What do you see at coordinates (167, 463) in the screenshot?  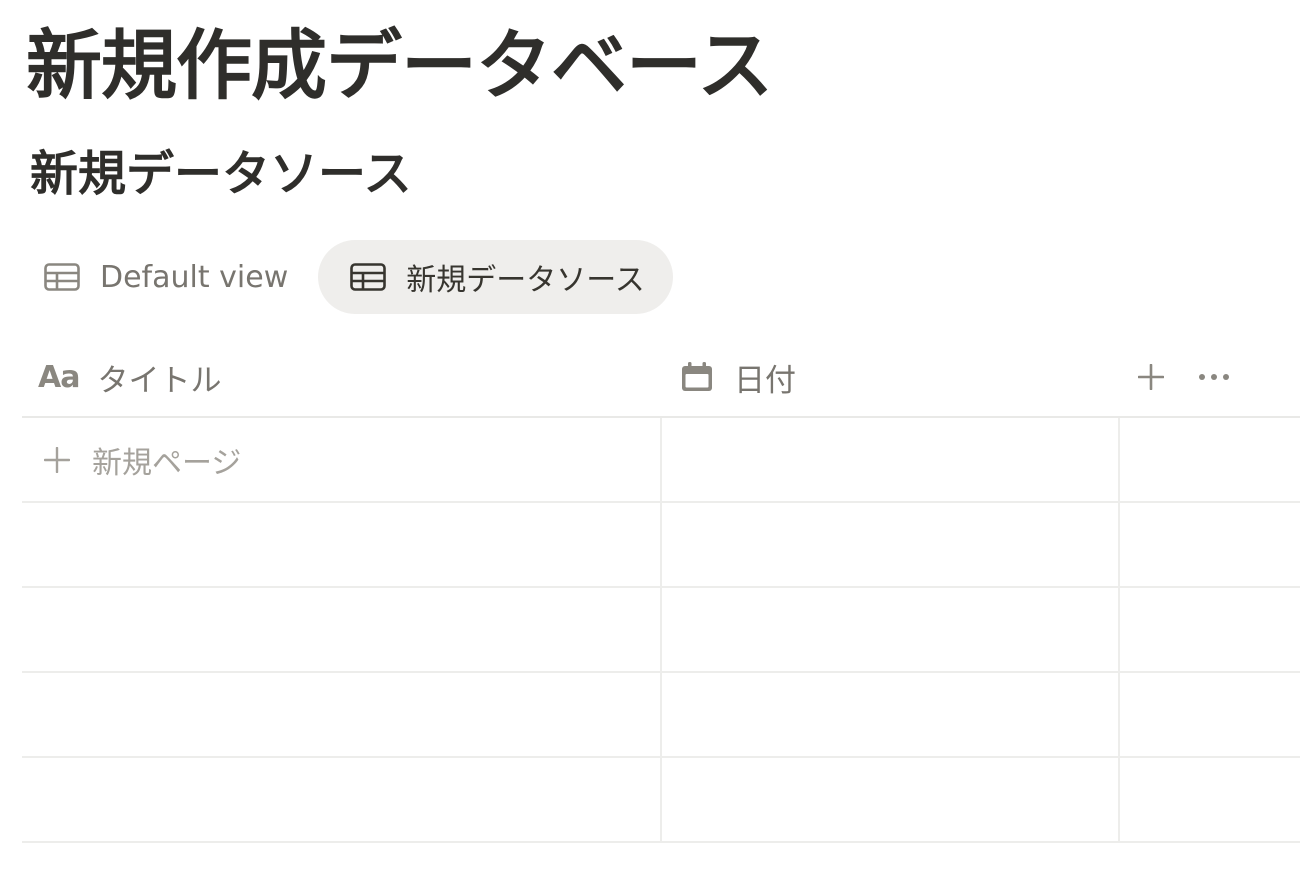 I see `new-page-label: 新規ページ` at bounding box center [167, 463].